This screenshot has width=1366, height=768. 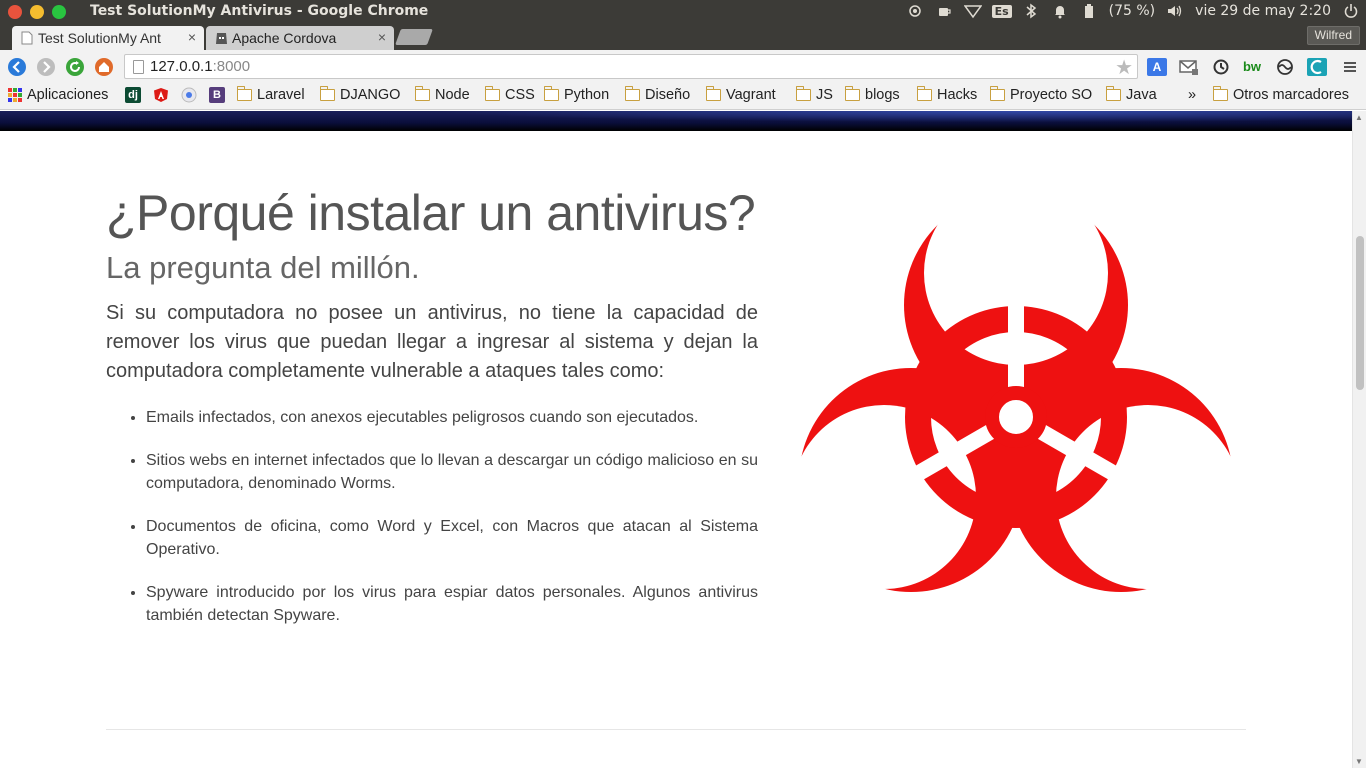 What do you see at coordinates (300, 38) in the screenshot?
I see `tab-apache-cordova: Apache Cordova ×` at bounding box center [300, 38].